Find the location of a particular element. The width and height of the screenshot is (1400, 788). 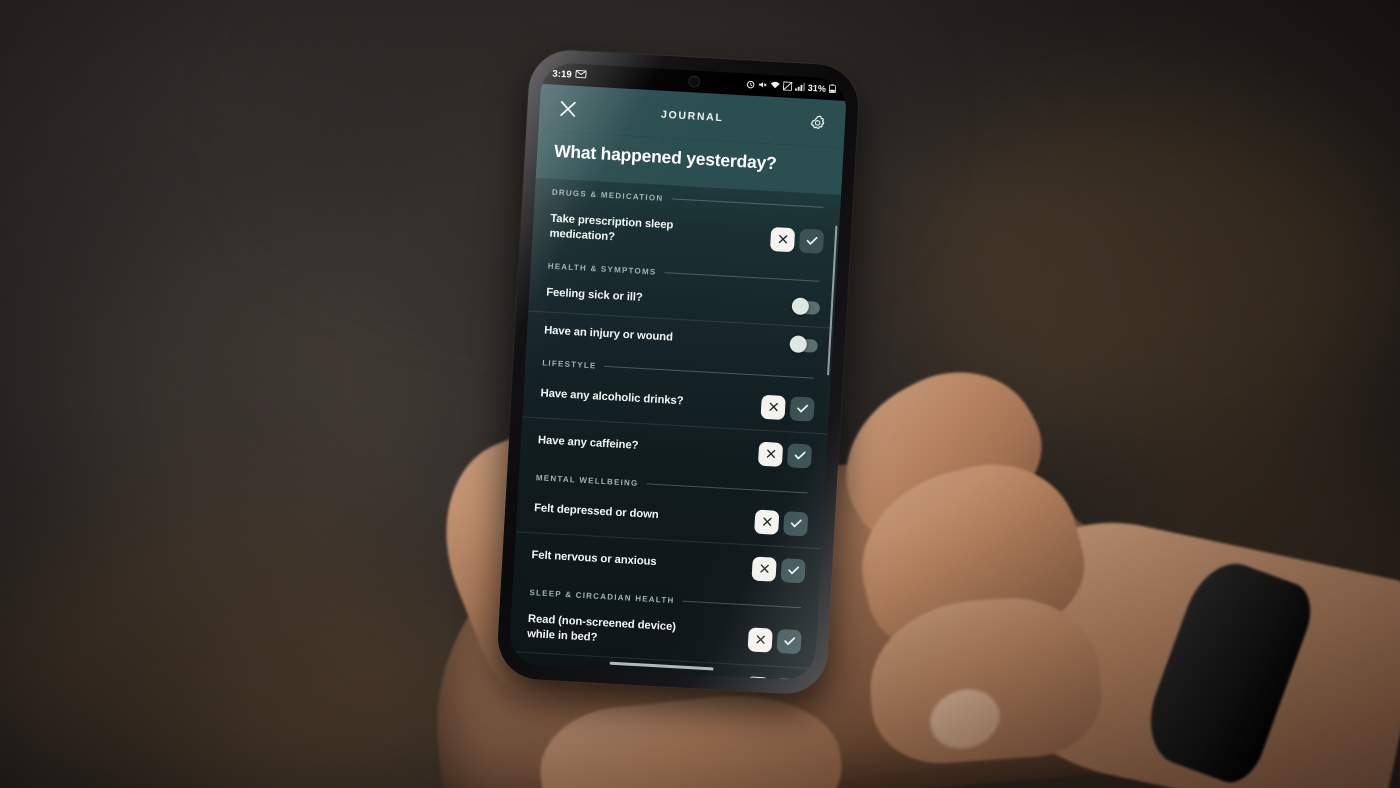

journal-question-label: Have any caffeine? is located at coordinates (588, 443).